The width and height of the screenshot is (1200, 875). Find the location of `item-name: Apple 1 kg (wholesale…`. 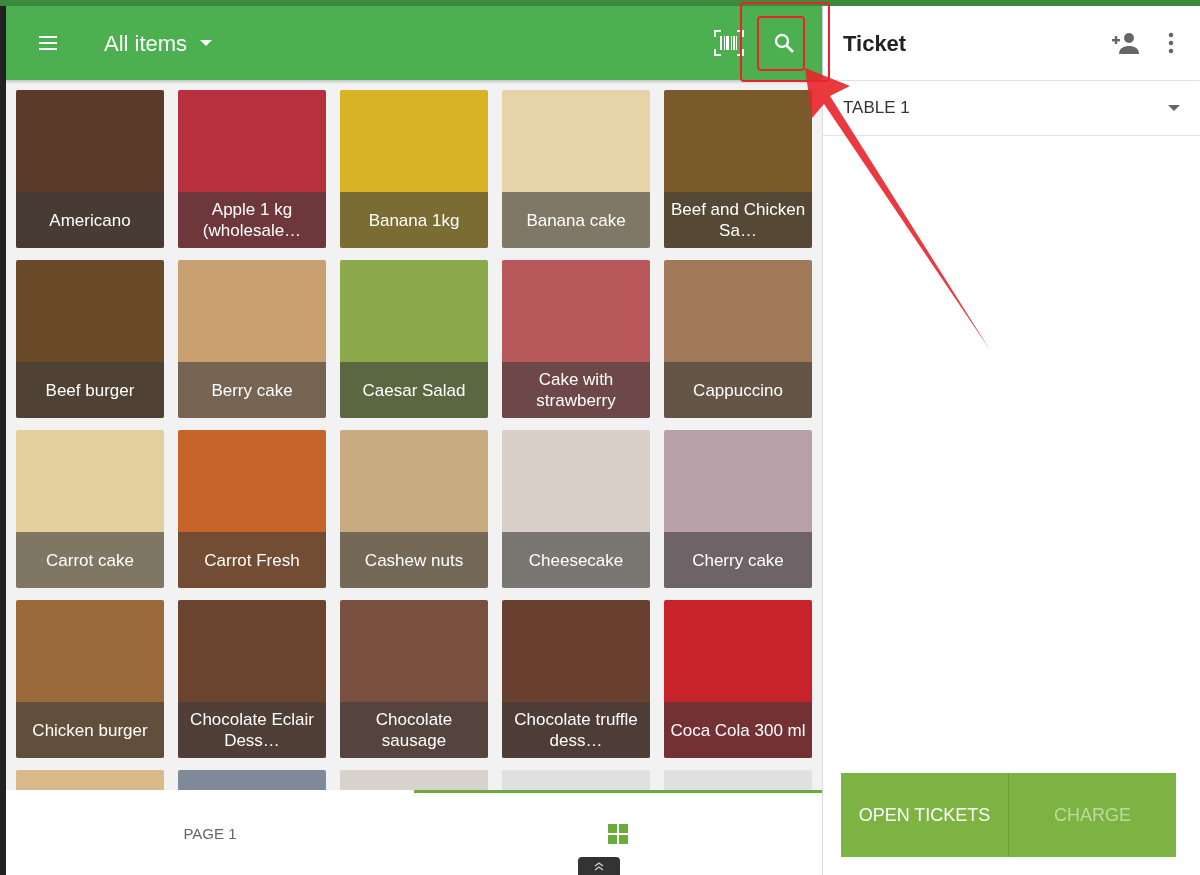

item-name: Apple 1 kg (wholesale… is located at coordinates (252, 220).